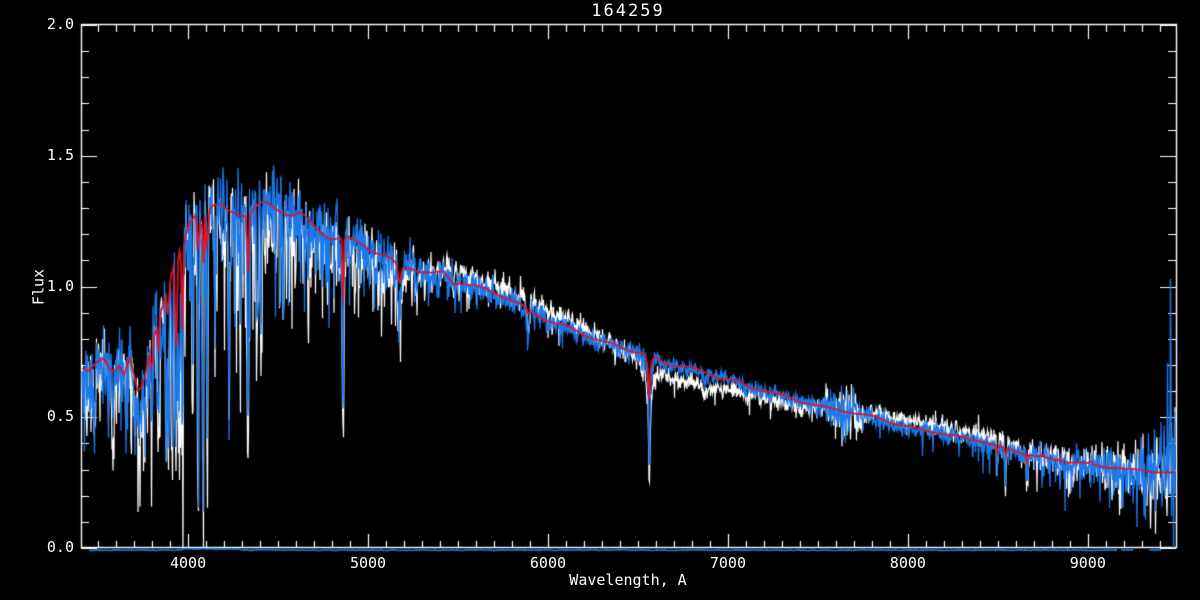  What do you see at coordinates (60, 285) in the screenshot?
I see `y-tick-label: 1.0` at bounding box center [60, 285].